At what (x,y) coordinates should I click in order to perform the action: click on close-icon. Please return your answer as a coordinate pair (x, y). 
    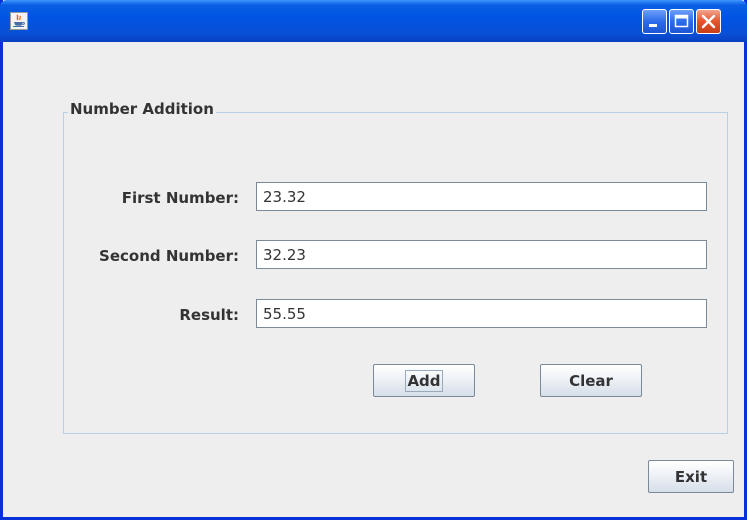
    Looking at the image, I should click on (708, 21).